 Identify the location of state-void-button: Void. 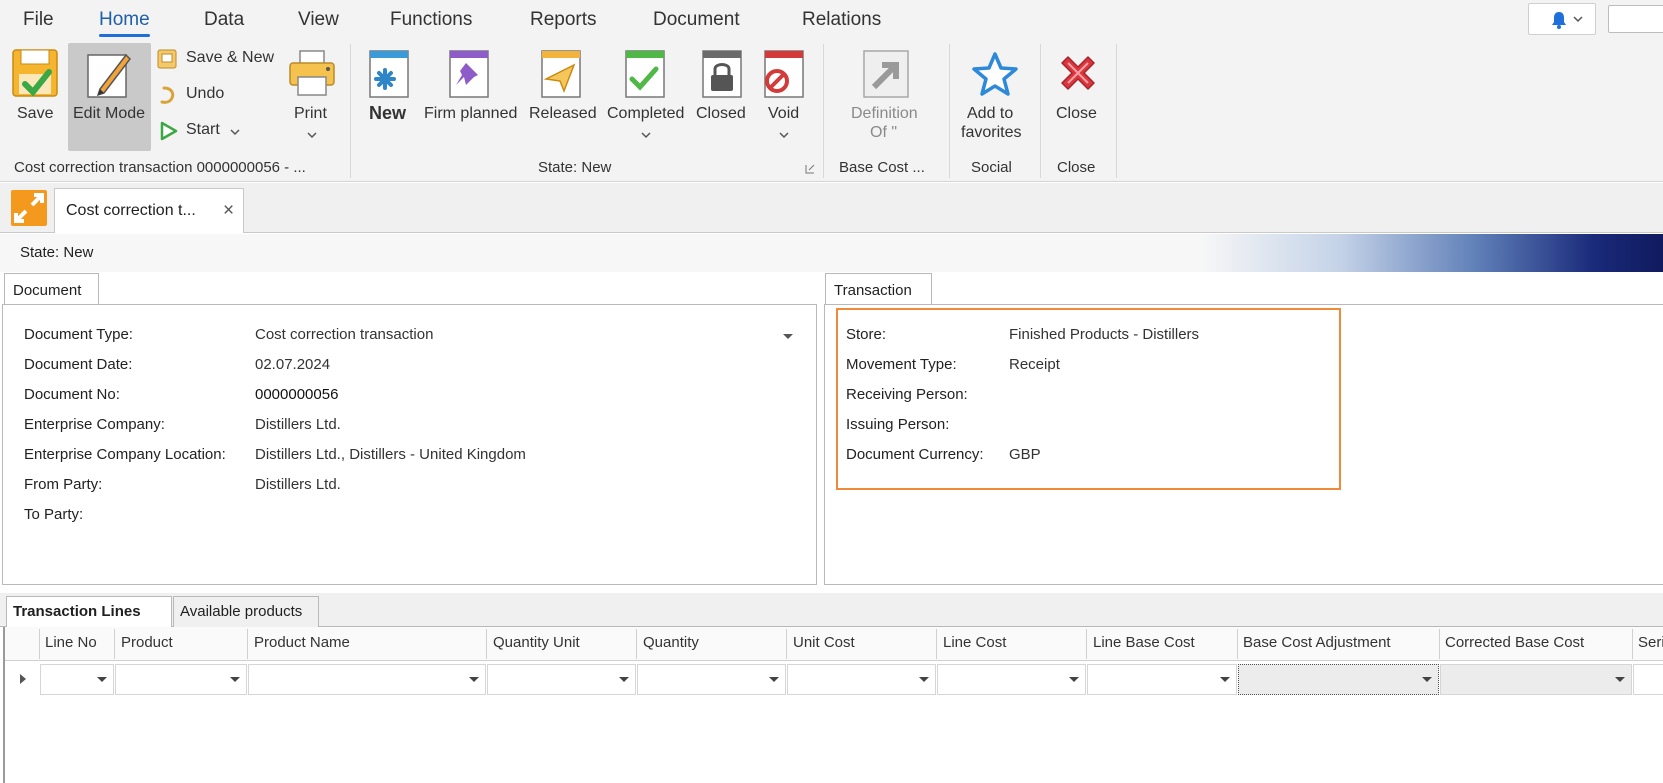
(784, 97).